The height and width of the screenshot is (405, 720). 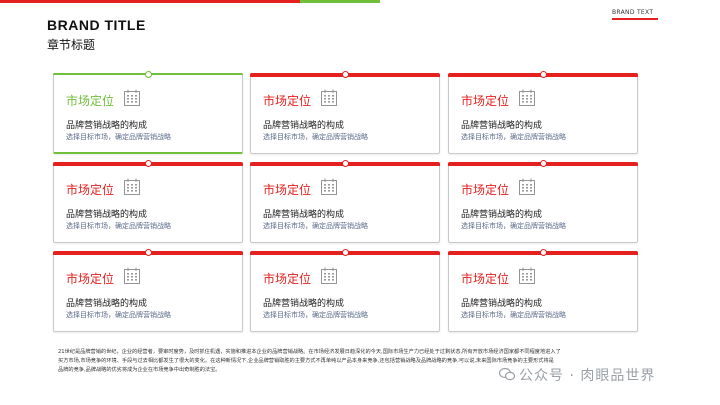 I want to click on watermark: 公众号 · 肉眼品世界, so click(x=577, y=375).